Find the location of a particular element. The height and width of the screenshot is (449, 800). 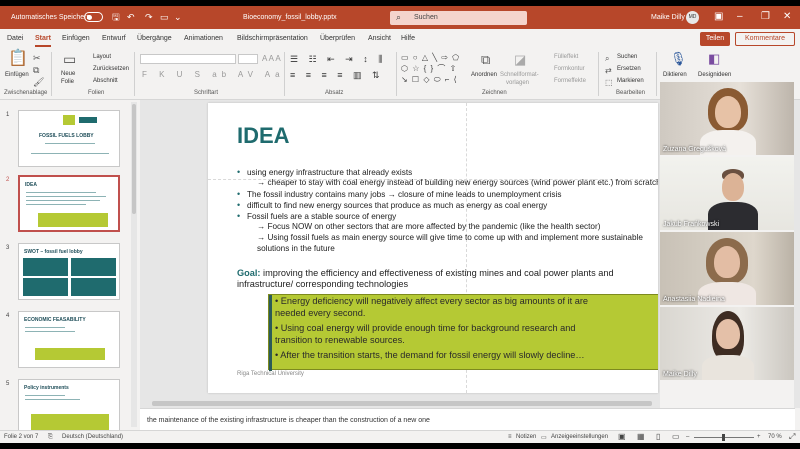

tab-datei: Datei is located at coordinates (15, 38).